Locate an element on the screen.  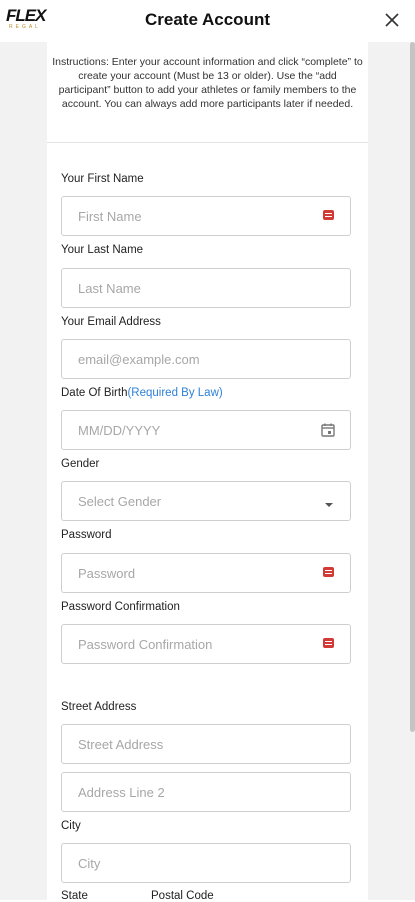
address-line-2-input: Address Line 2 is located at coordinates (206, 792).